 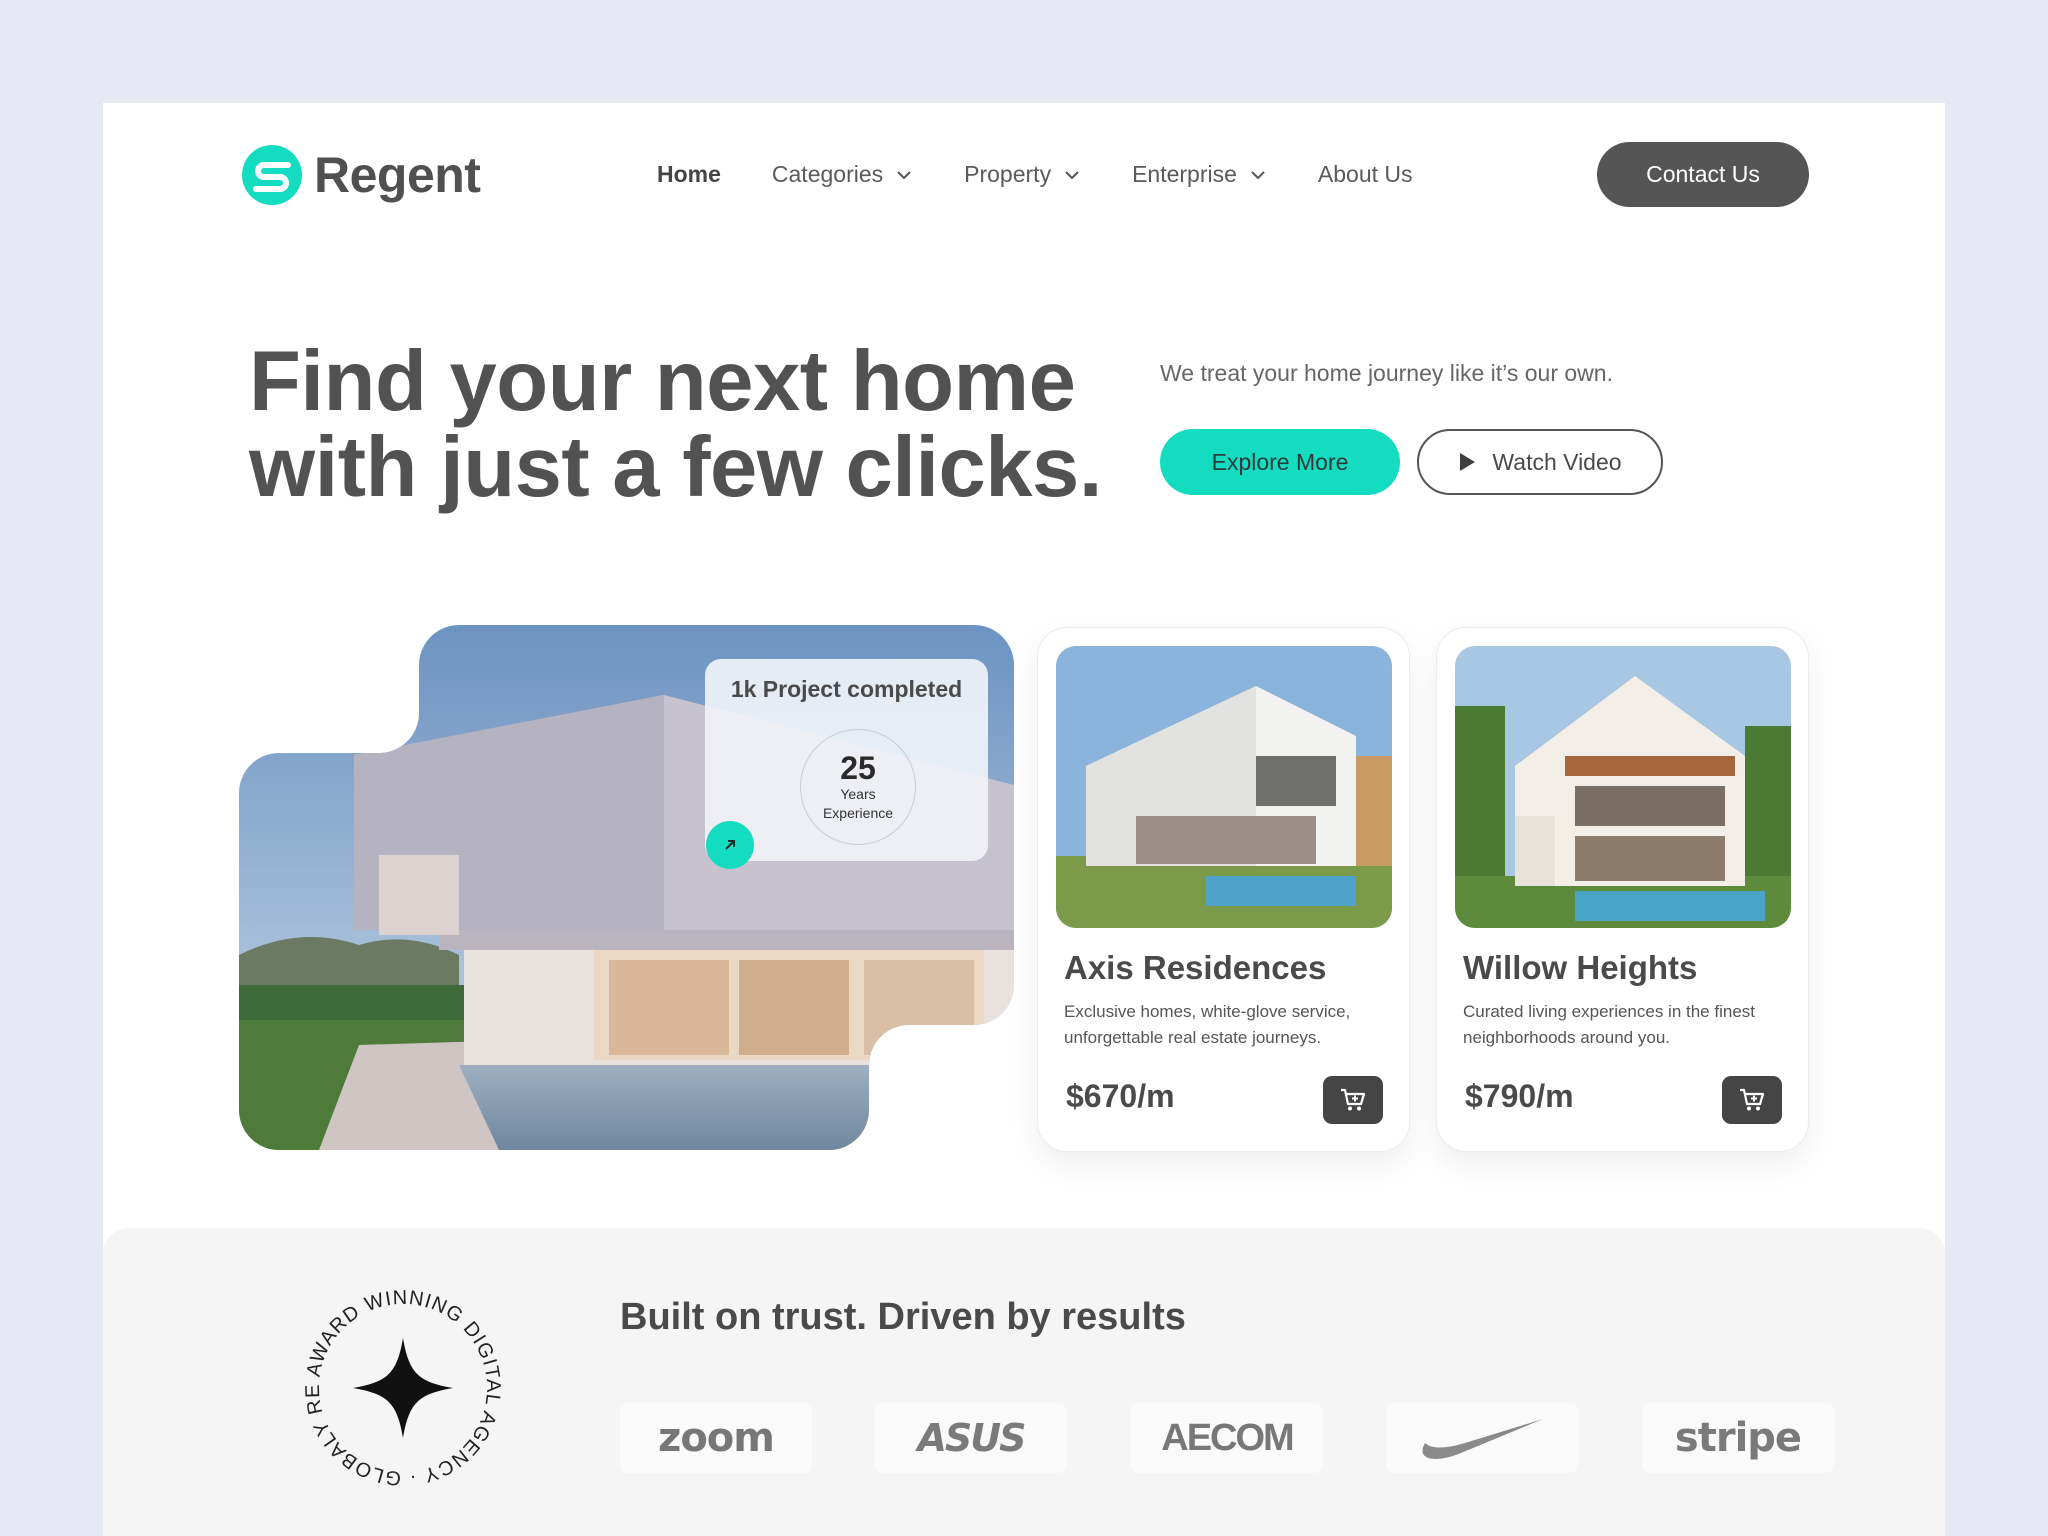 I want to click on sparkle-star-icon, so click(x=403, y=1388).